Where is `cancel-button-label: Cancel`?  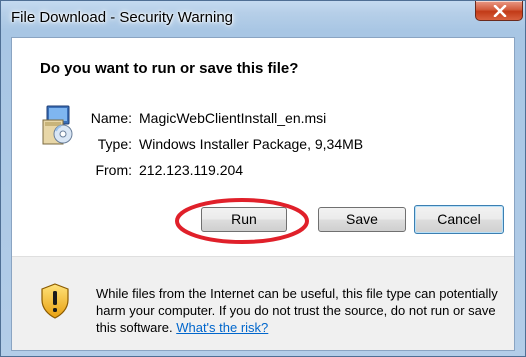
cancel-button-label: Cancel is located at coordinates (459, 219).